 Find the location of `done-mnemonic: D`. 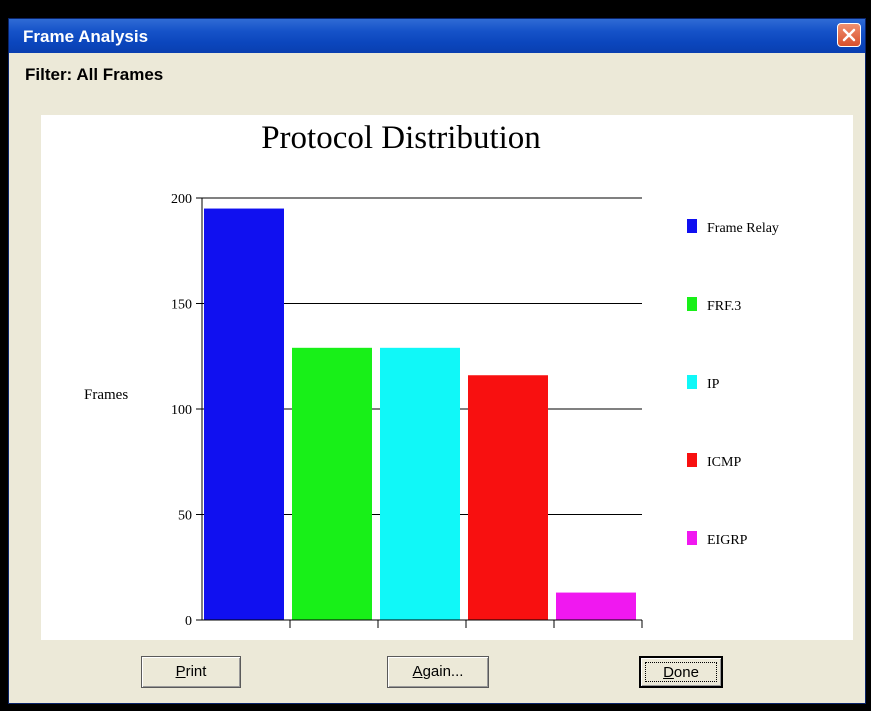

done-mnemonic: D is located at coordinates (668, 672).